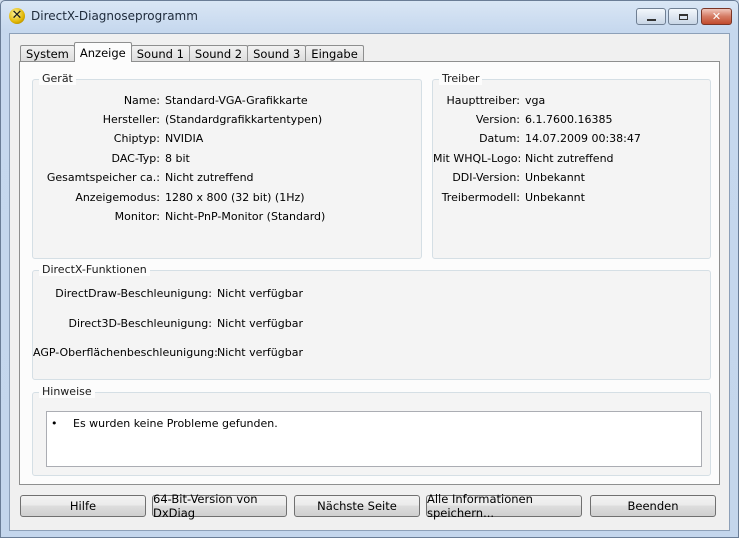 The height and width of the screenshot is (538, 739). What do you see at coordinates (160, 53) in the screenshot?
I see `tab-sound-1: Sound 1` at bounding box center [160, 53].